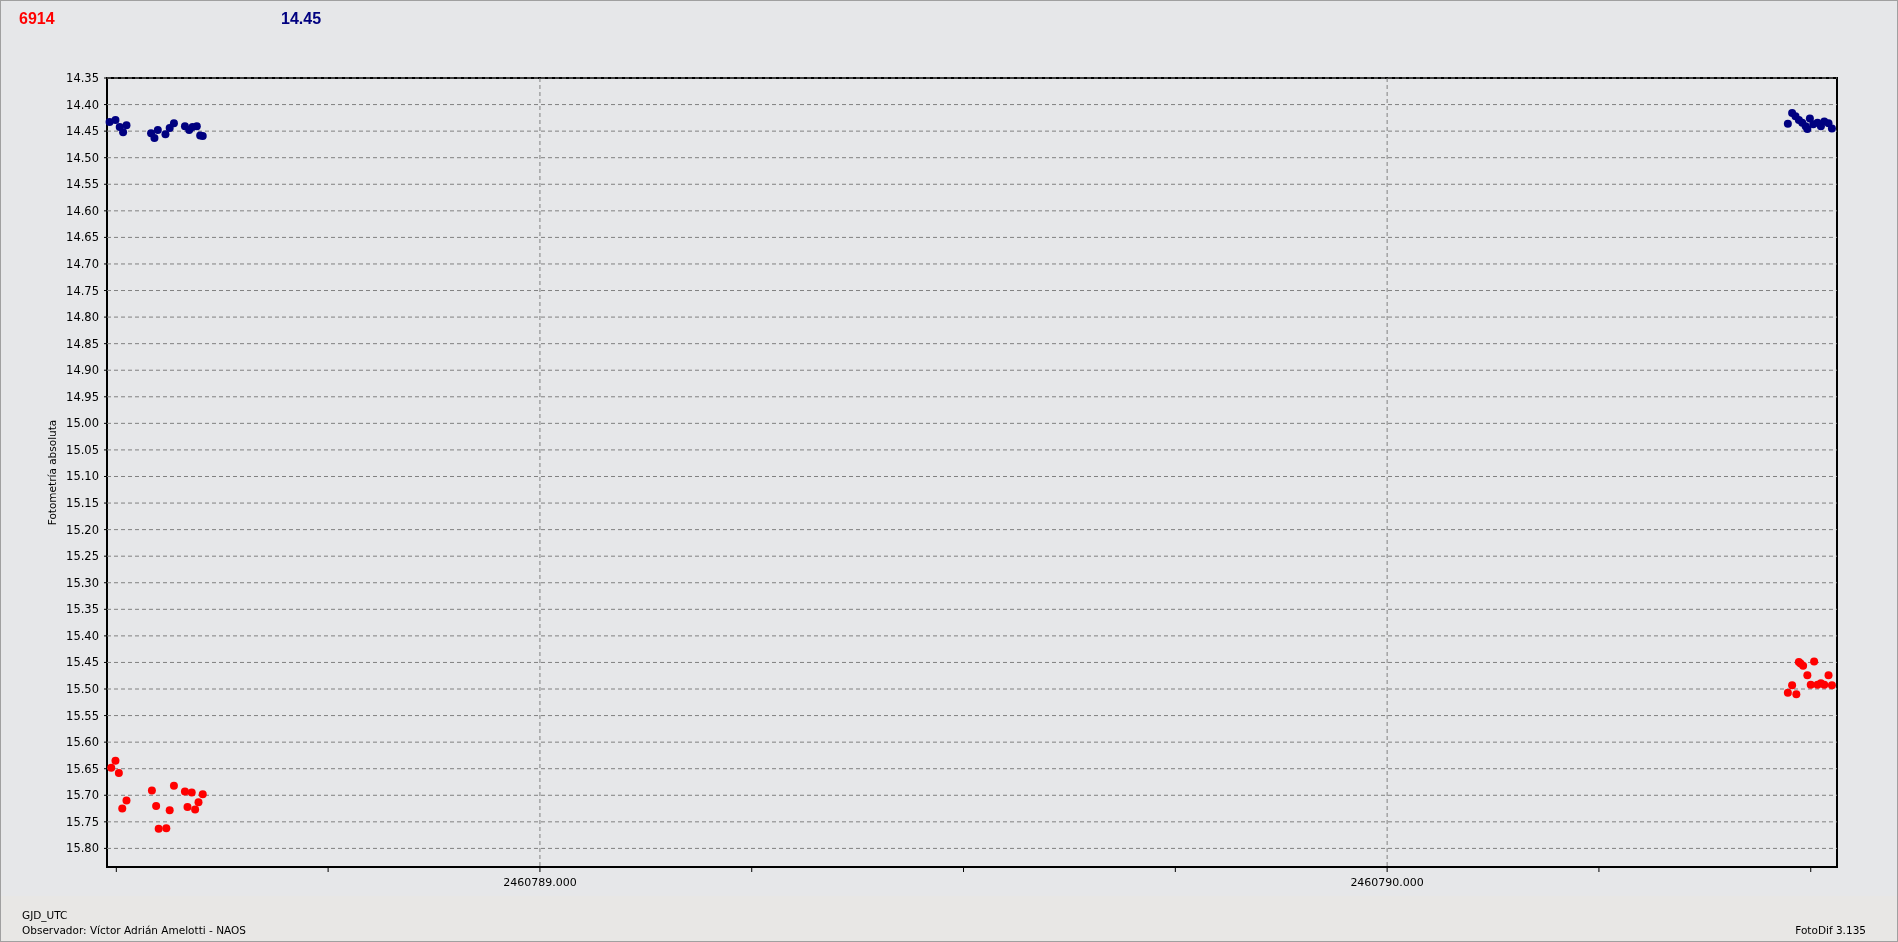 The height and width of the screenshot is (942, 1898). What do you see at coordinates (82, 476) in the screenshot?
I see `axis-label: 15.10` at bounding box center [82, 476].